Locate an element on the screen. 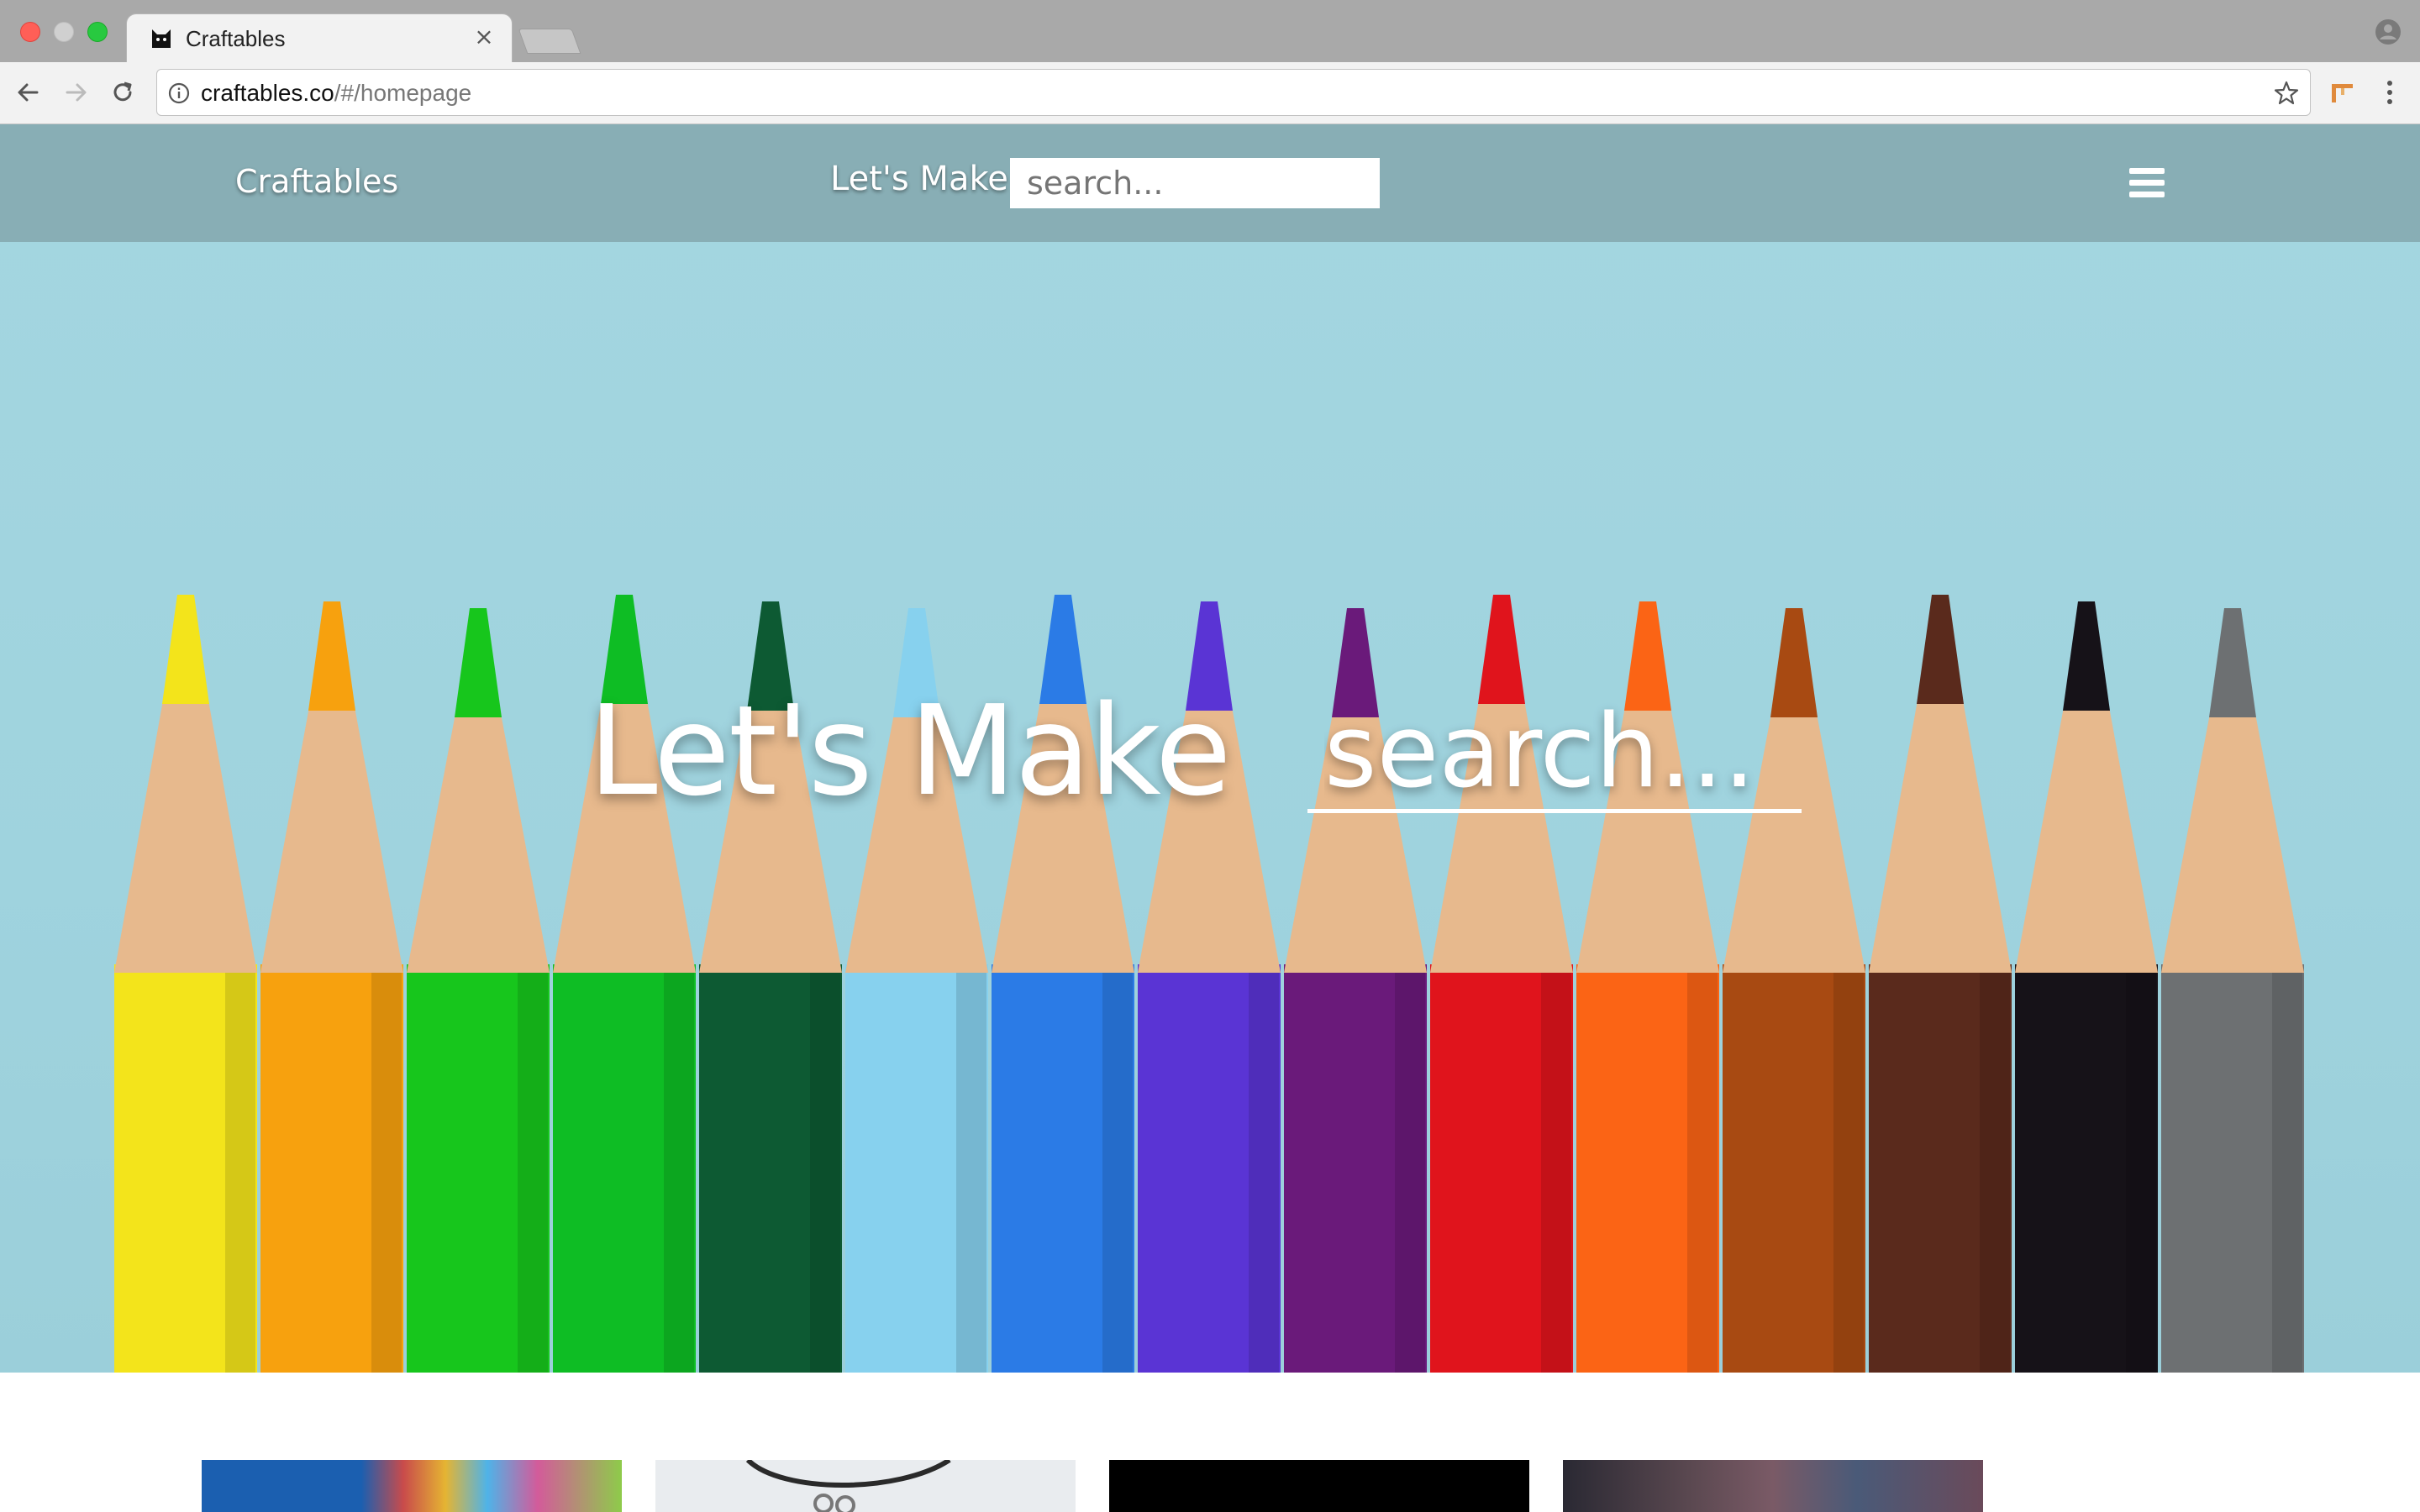 Image resolution: width=2420 pixels, height=1512 pixels. window-close-button is located at coordinates (30, 32).